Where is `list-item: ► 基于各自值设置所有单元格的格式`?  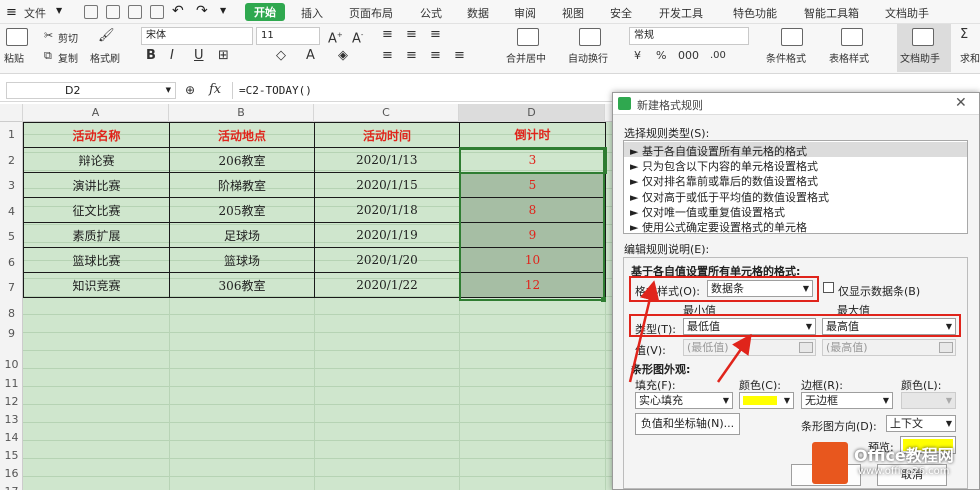 list-item: ► 基于各自值设置所有单元格的格式 is located at coordinates (718, 151).